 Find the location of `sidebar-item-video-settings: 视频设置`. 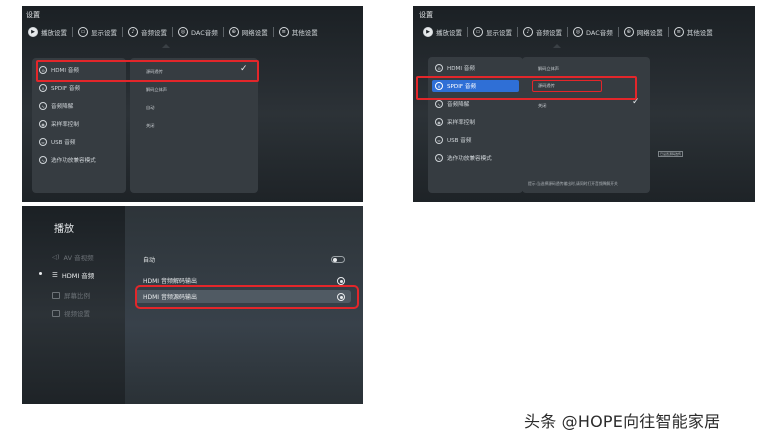

sidebar-item-video-settings: 视频设置 is located at coordinates (71, 313).